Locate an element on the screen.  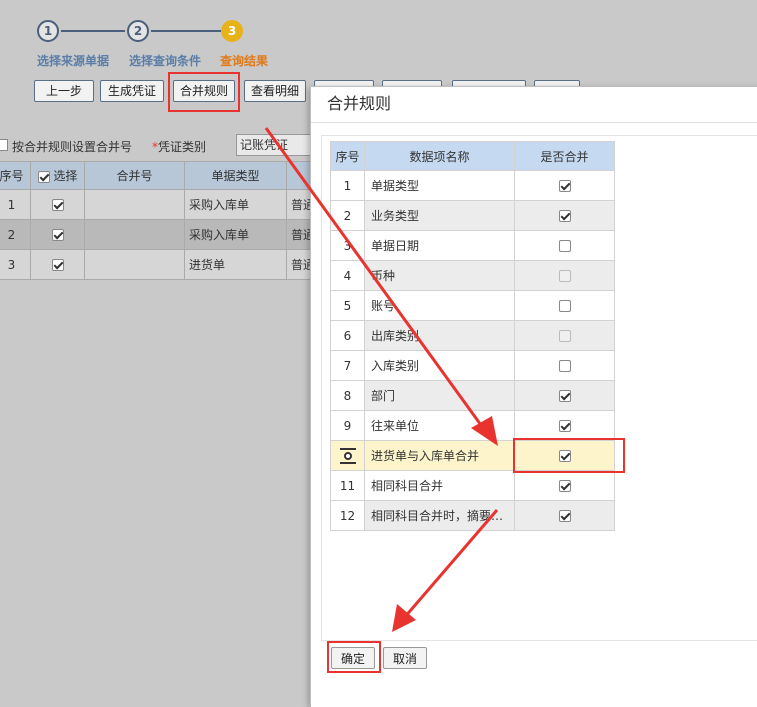
row-item-name: 单据日期 is located at coordinates (439, 245).